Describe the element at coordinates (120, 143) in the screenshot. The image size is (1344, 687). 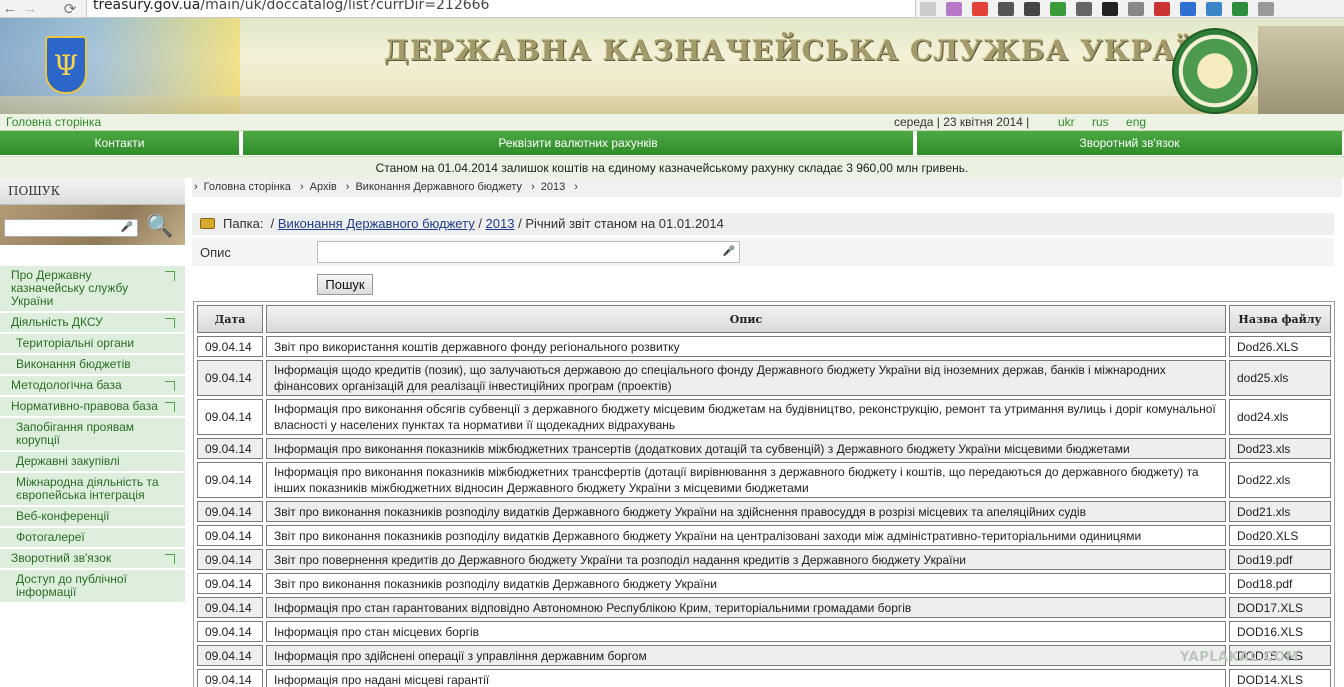
I see `nav-contacts: Контакти` at that location.